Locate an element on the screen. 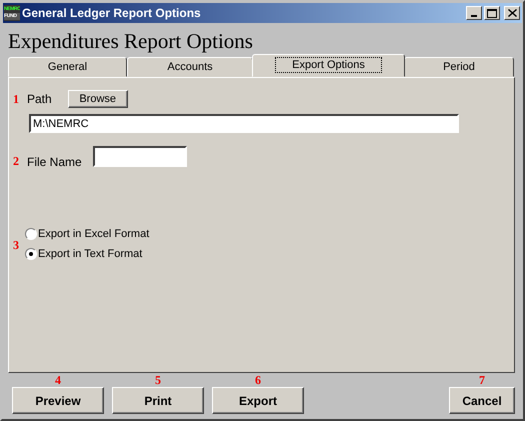 The height and width of the screenshot is (421, 525). callout-number: 1 is located at coordinates (16, 99).